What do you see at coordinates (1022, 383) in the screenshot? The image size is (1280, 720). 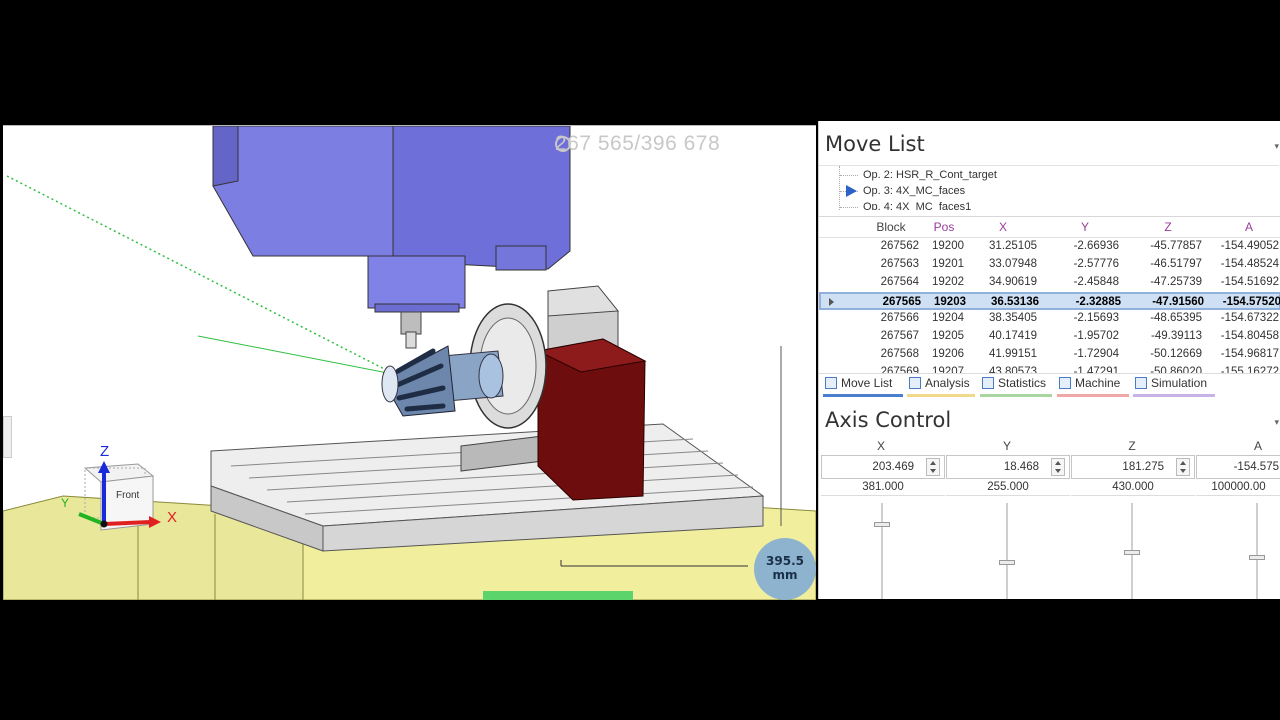 I see `tab-label: Statistics` at bounding box center [1022, 383].